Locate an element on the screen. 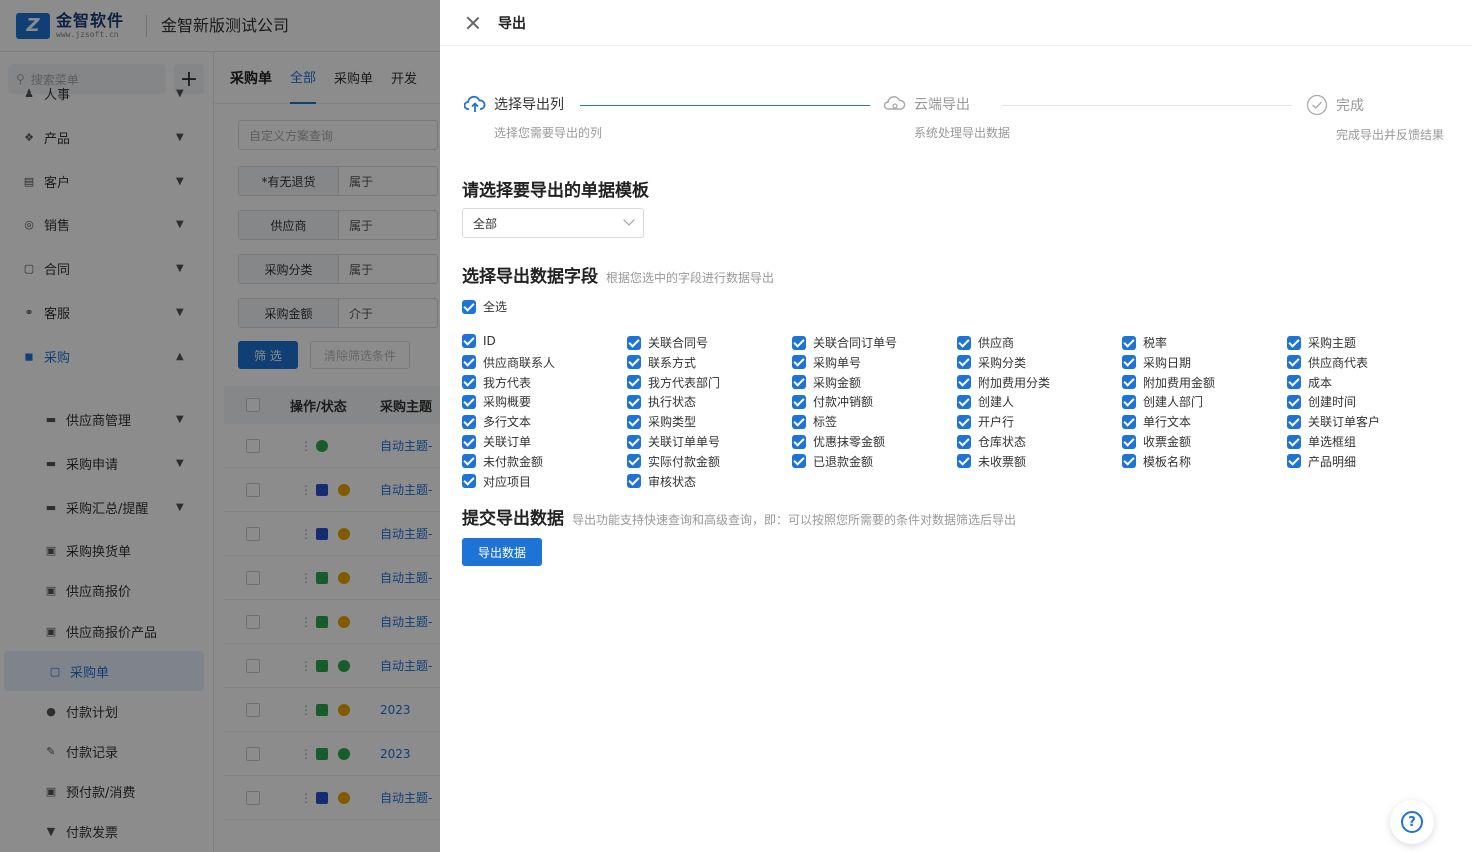 The width and height of the screenshot is (1472, 852). cloud-upload-icon is located at coordinates (475, 103).